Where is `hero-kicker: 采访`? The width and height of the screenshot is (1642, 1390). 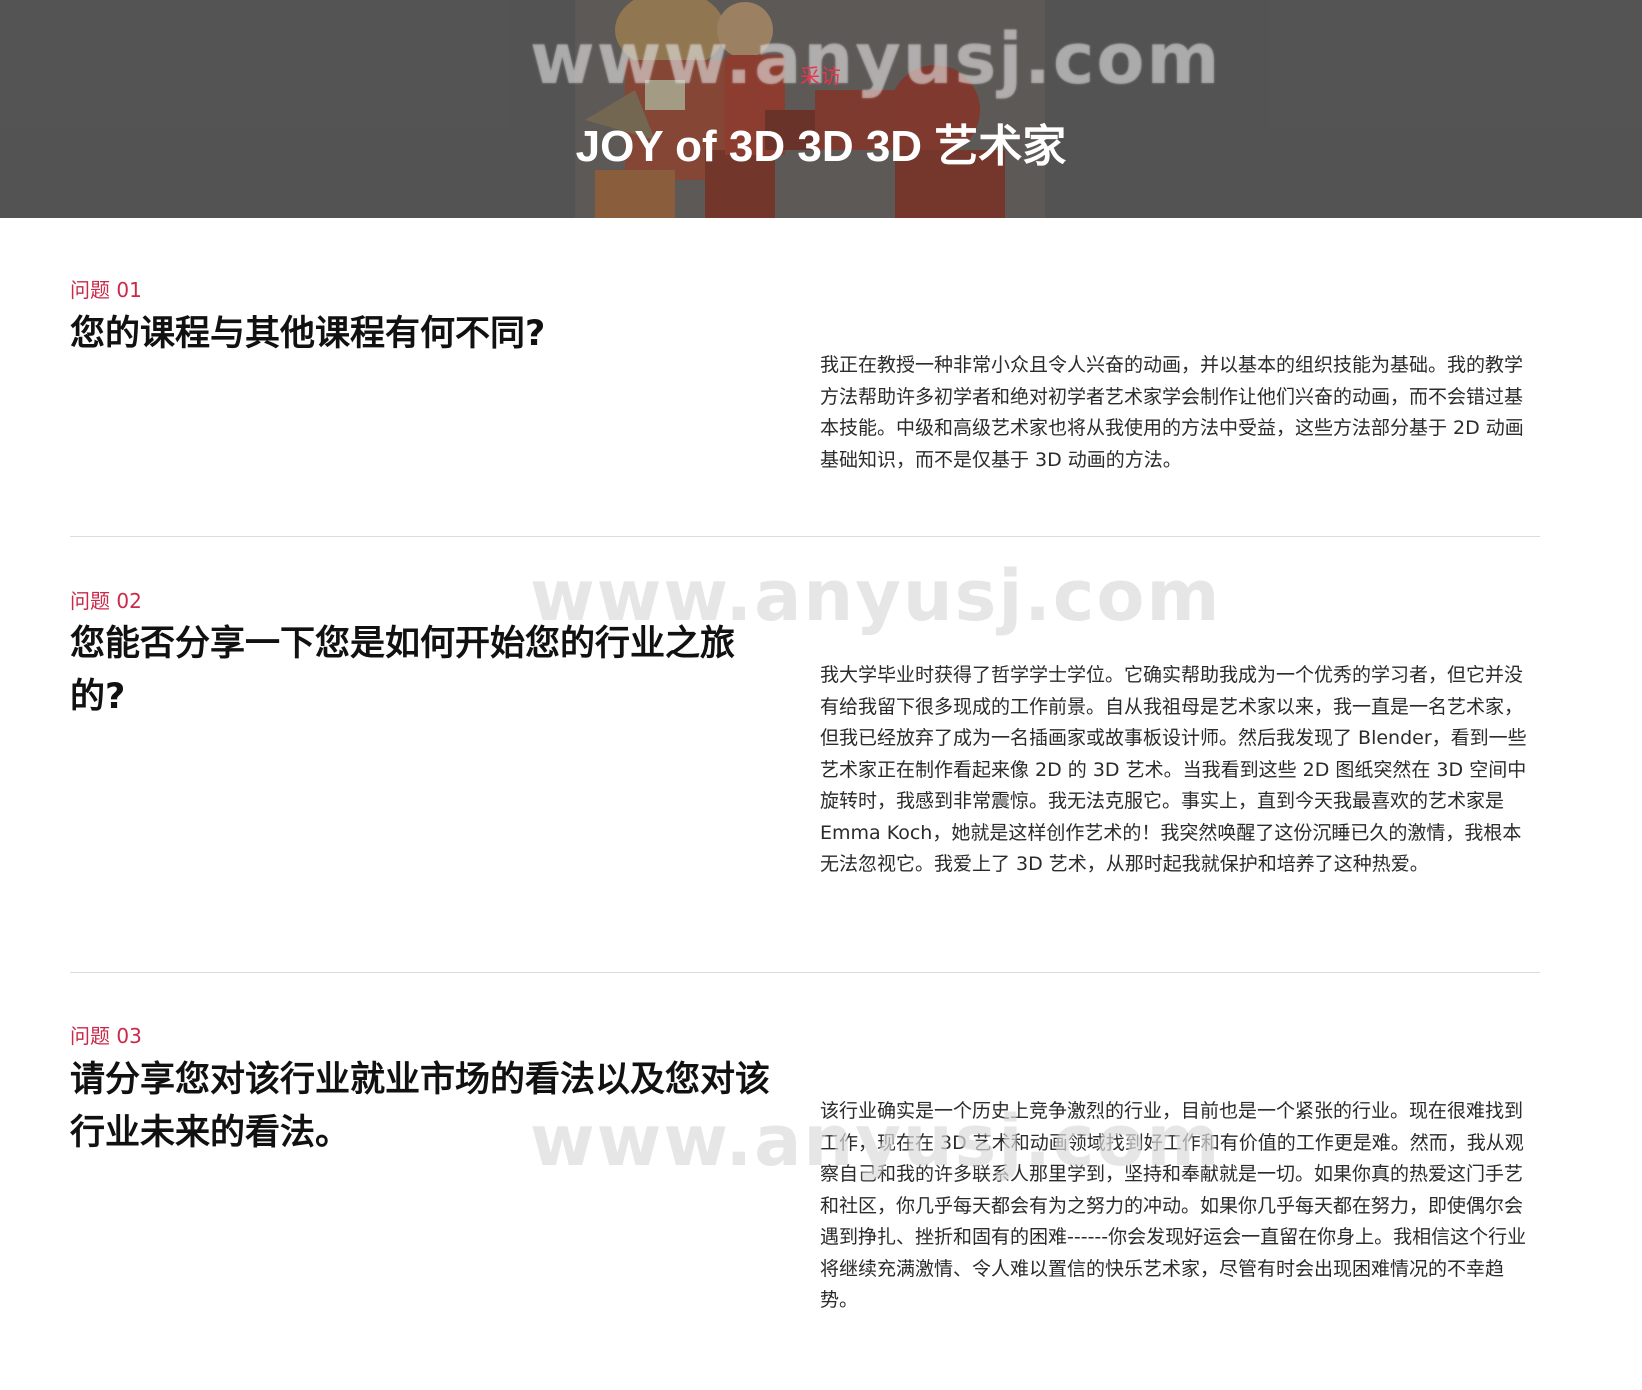 hero-kicker: 采访 is located at coordinates (821, 76).